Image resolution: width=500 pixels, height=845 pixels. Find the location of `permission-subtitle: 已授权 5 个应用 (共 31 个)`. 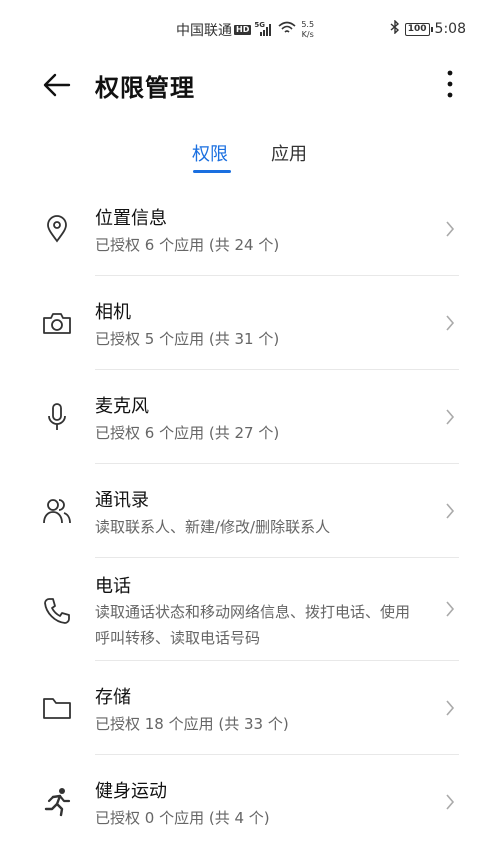

permission-subtitle: 已授权 5 个应用 (共 31 个) is located at coordinates (187, 339).